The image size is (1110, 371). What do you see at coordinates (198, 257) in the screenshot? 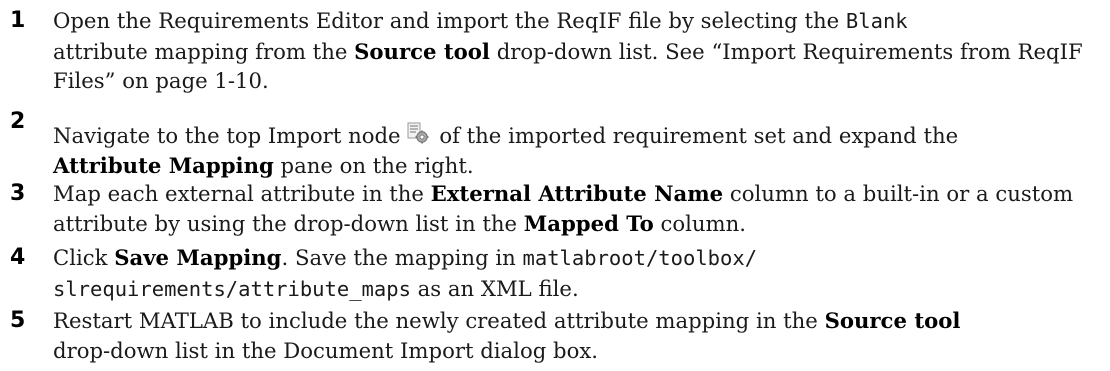
I see `ui-term: Save Mapping` at bounding box center [198, 257].